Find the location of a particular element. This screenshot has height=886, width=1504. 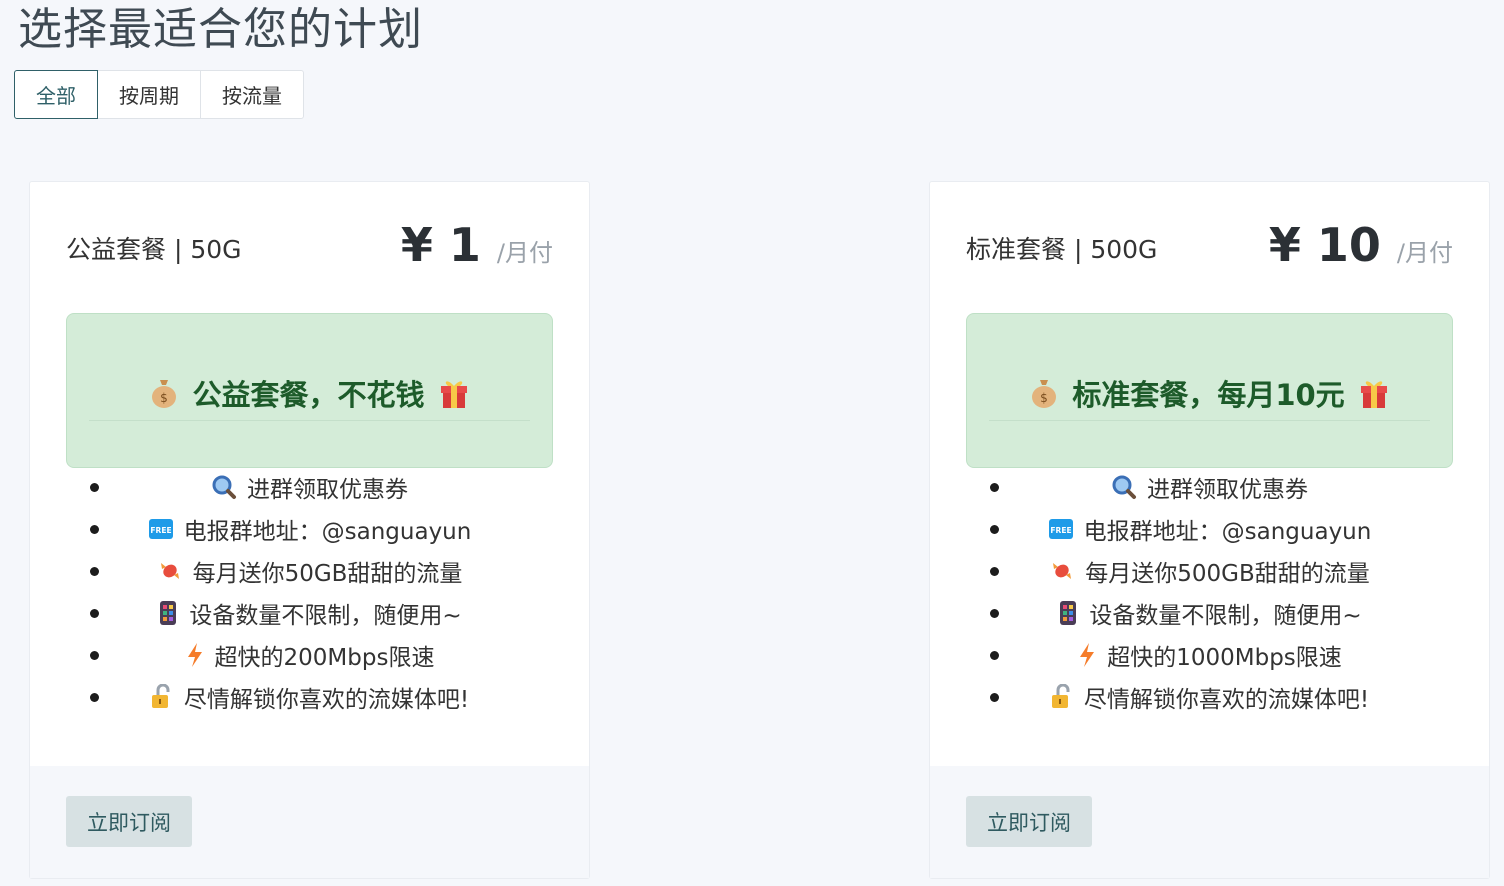

list-item: 超快的200Mbps限速 is located at coordinates (309, 655).